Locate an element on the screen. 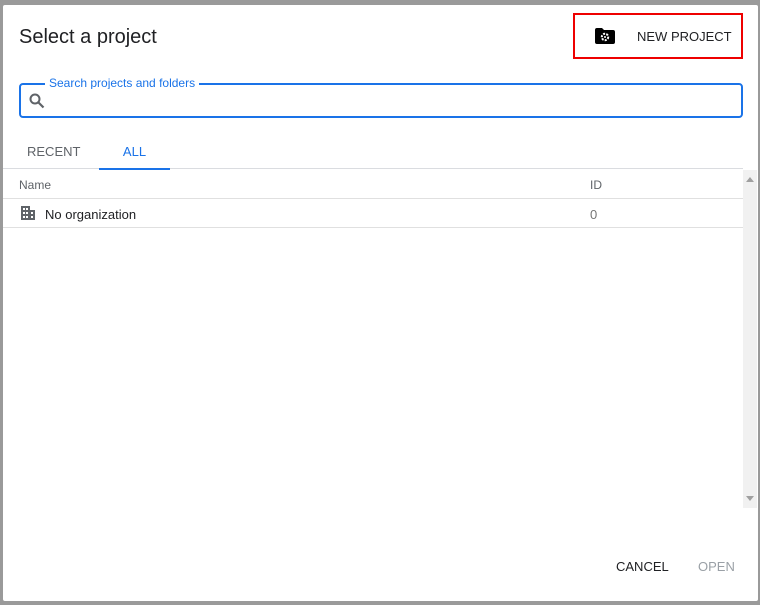  open-button: OPEN is located at coordinates (716, 566).